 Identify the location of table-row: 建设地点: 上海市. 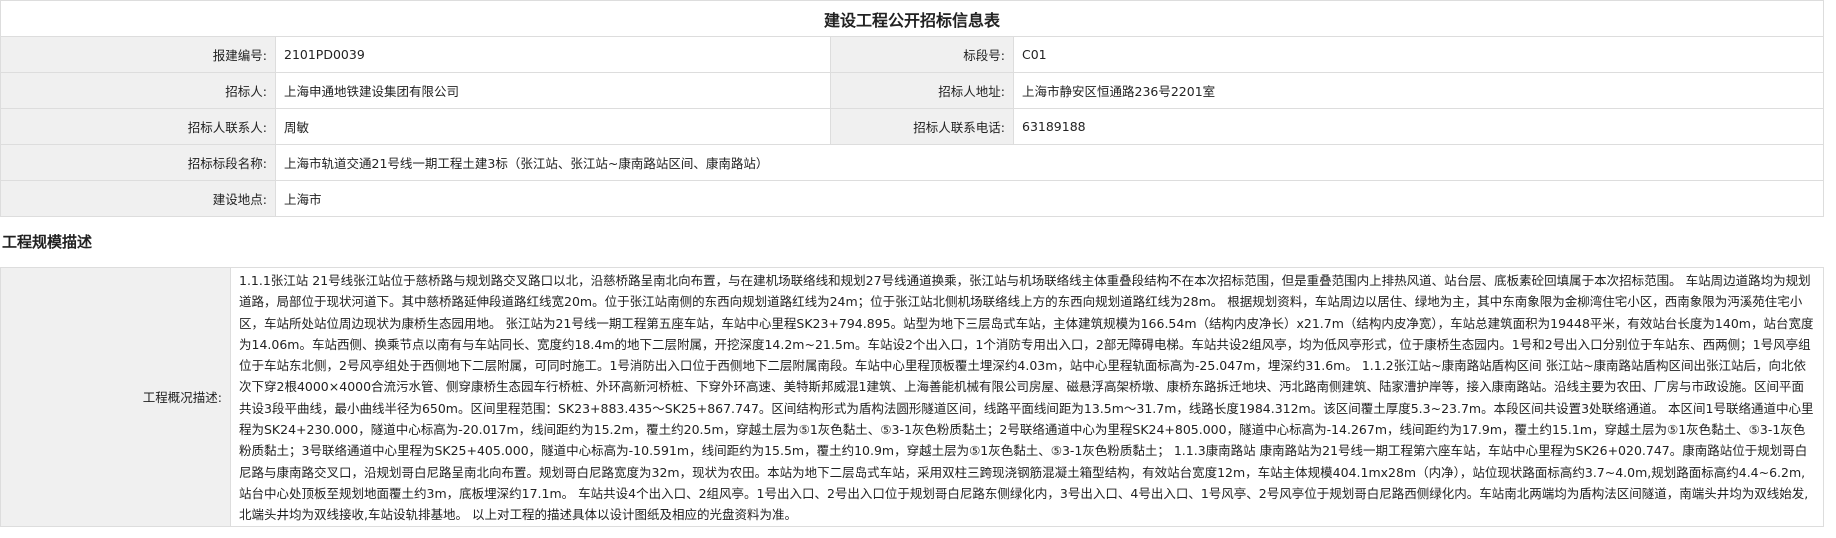
(912, 198).